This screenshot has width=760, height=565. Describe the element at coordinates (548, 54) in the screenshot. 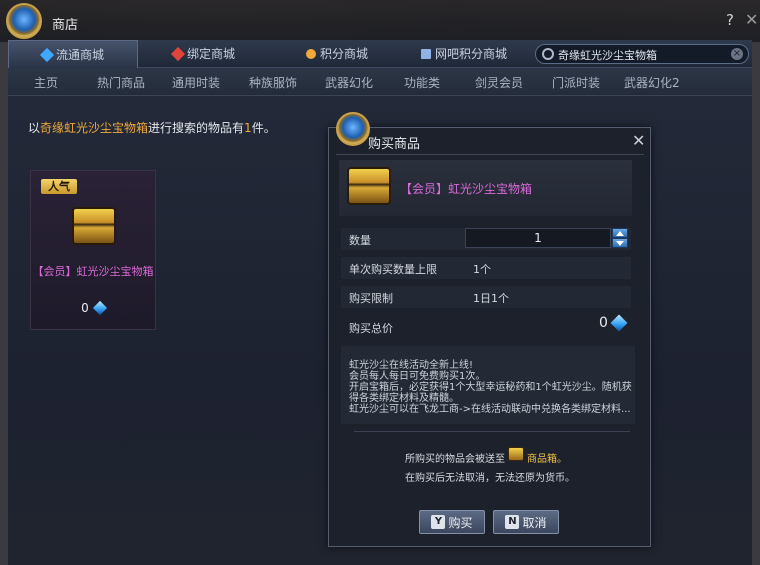

I see `search-icon` at that location.